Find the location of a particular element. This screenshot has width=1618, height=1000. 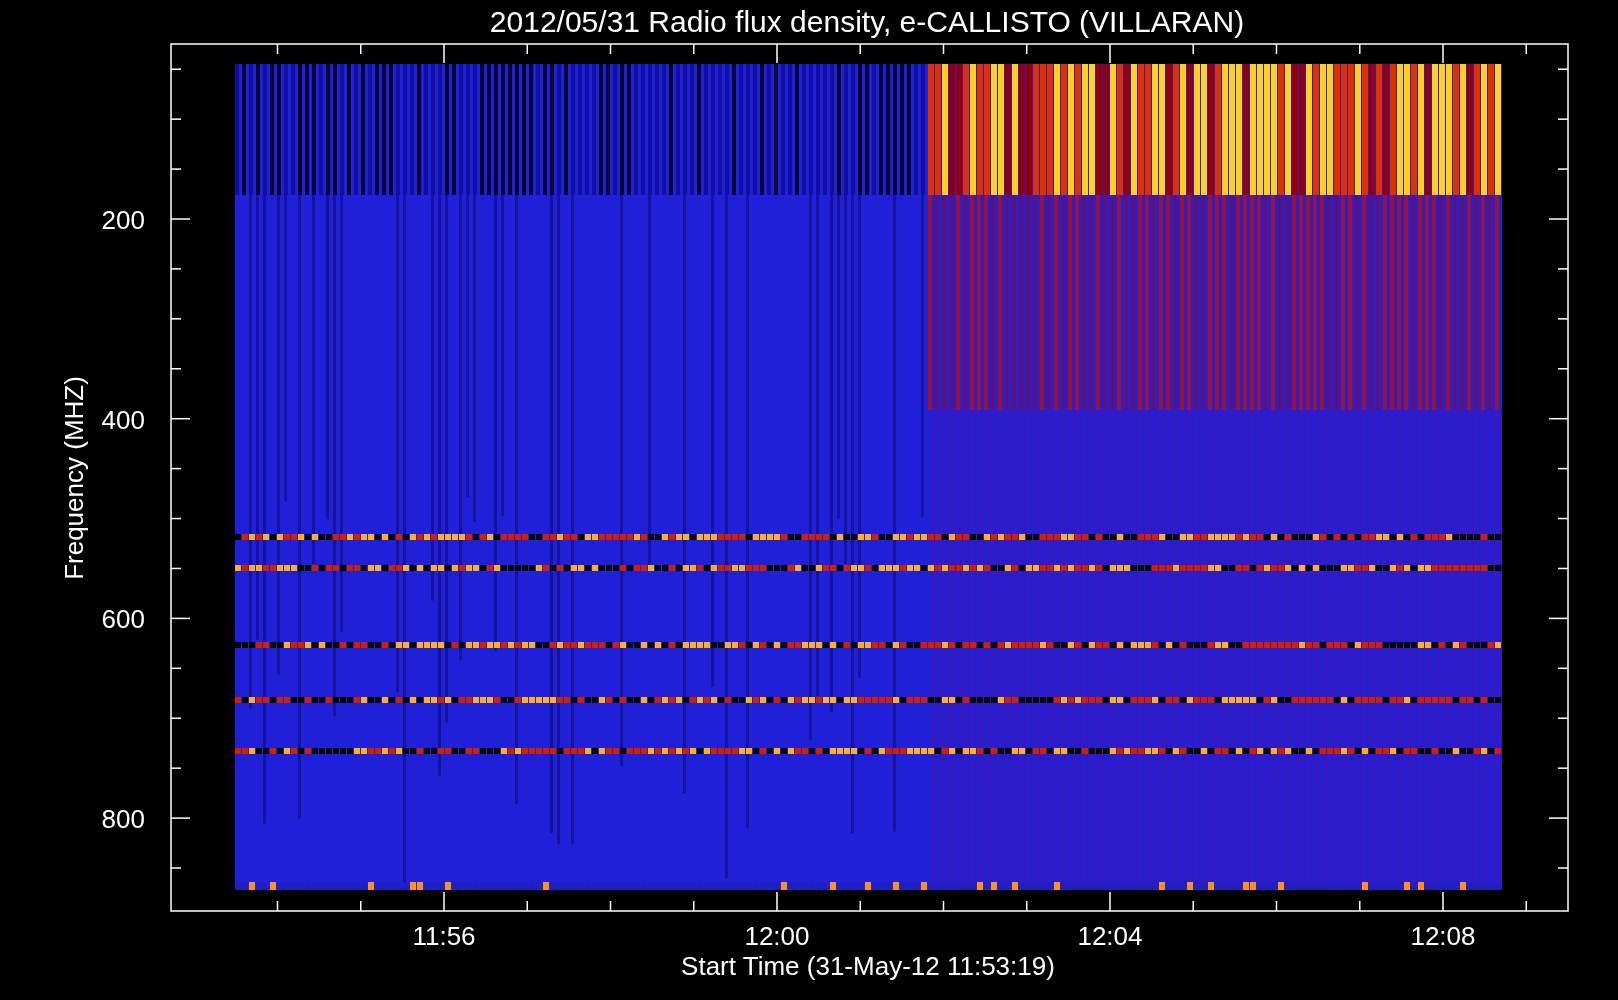

x-tick-label: 11:56 is located at coordinates (444, 936).